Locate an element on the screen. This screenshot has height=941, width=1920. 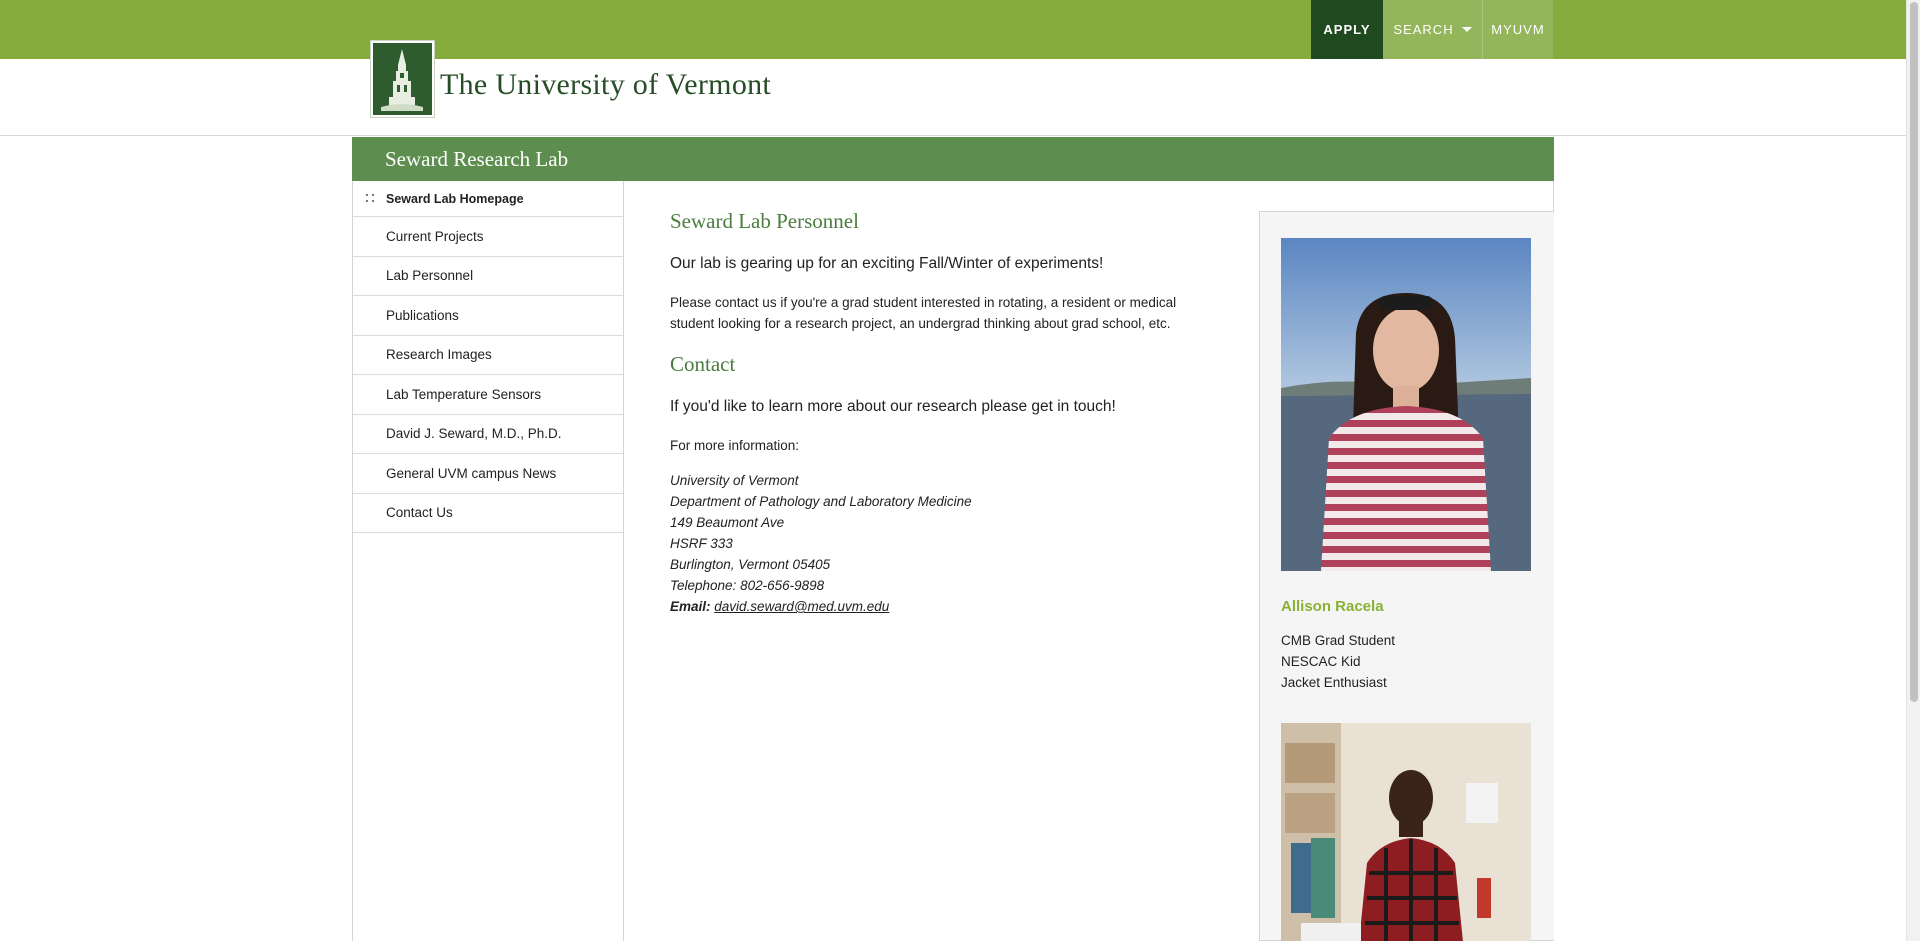
sidebar-item-label: General UVM campus News is located at coordinates (471, 473).